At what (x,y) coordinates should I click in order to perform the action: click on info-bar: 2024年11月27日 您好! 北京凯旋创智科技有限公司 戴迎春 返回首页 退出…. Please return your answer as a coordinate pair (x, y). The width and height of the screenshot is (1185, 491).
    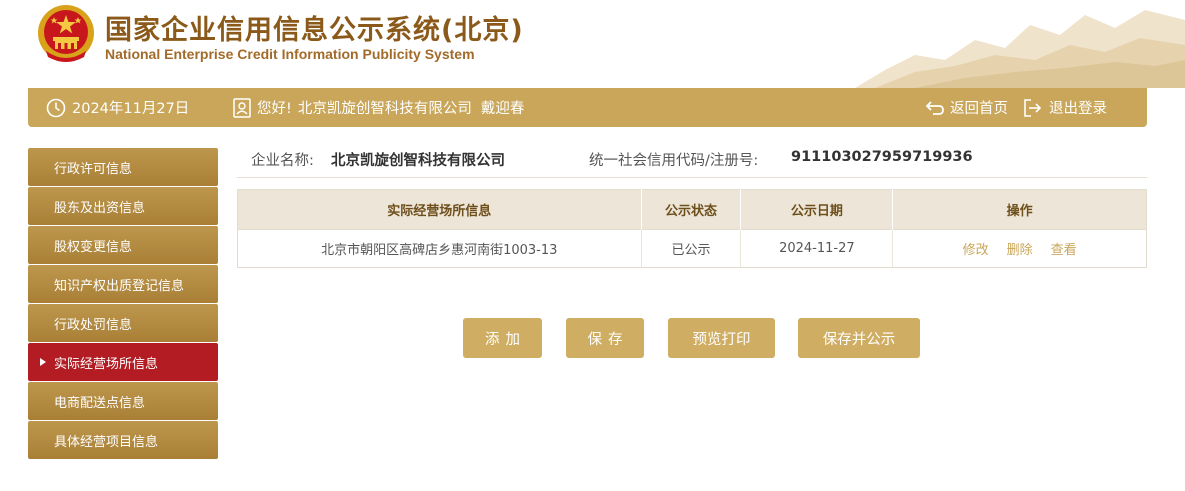
    Looking at the image, I should click on (587, 107).